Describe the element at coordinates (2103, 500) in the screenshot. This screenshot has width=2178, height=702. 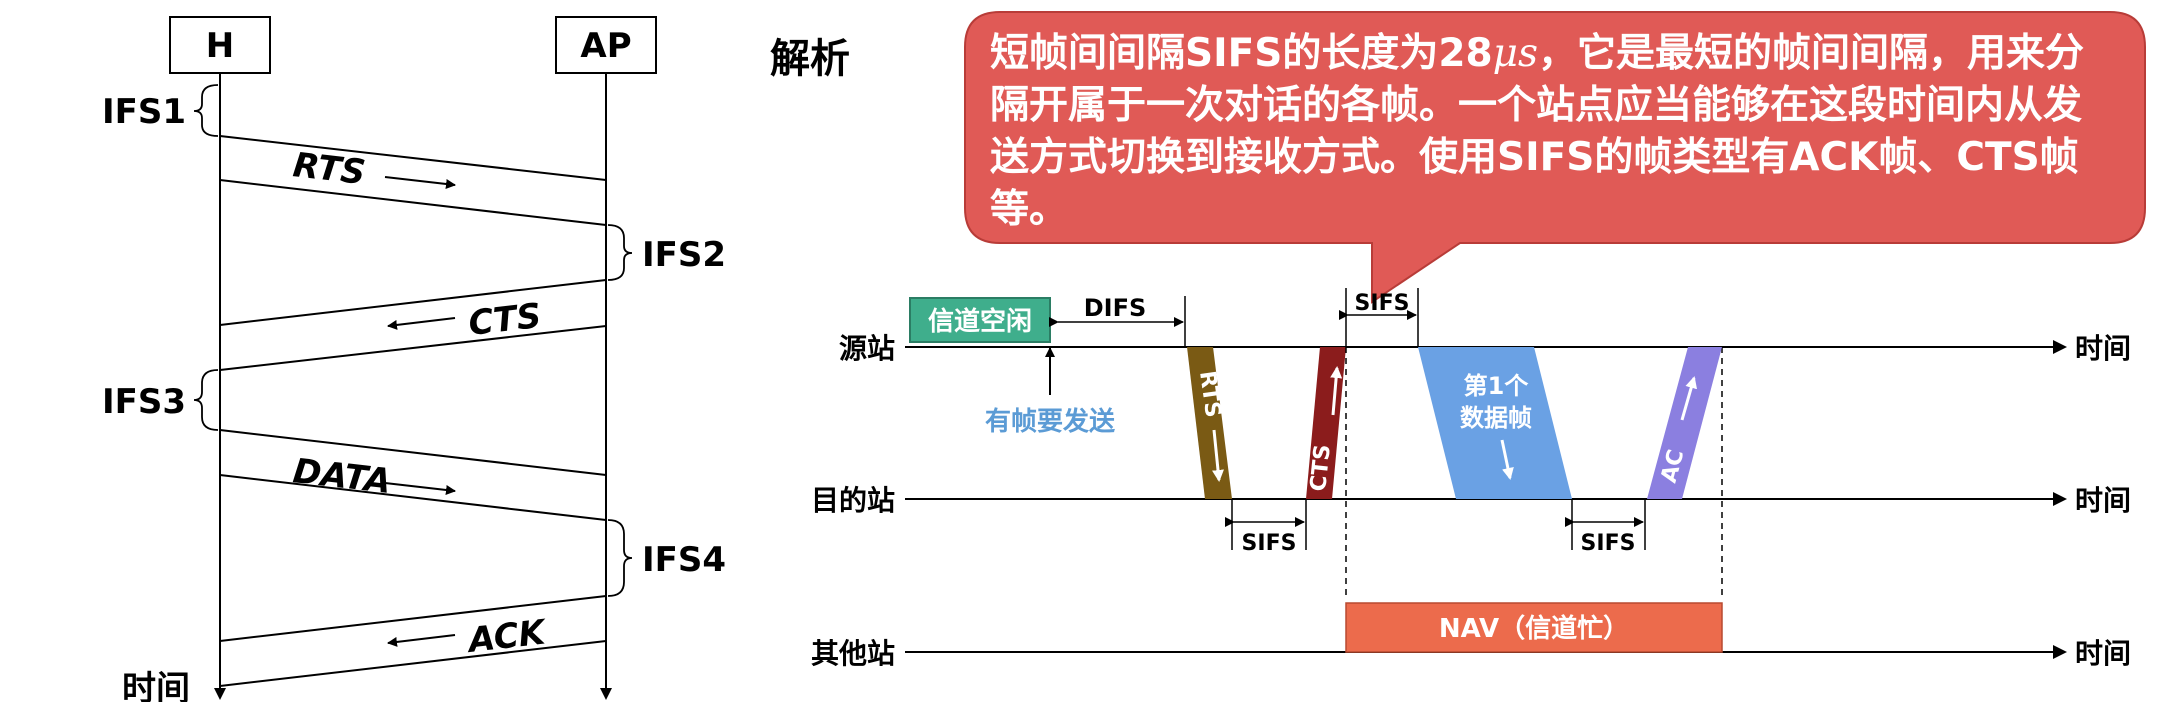
I see `destination-time-label: 时间` at that location.